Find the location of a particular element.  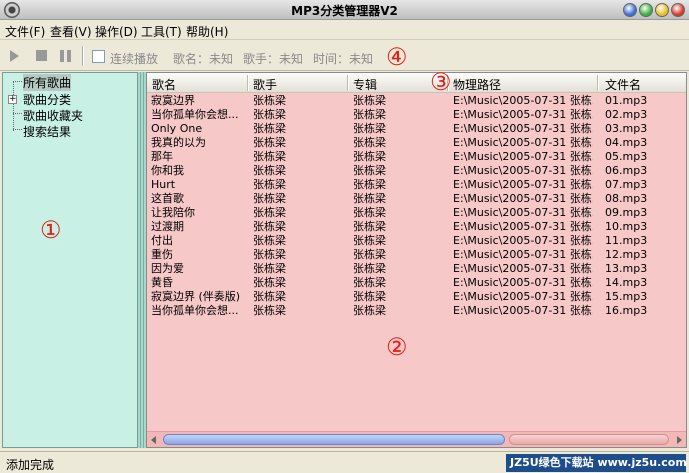

table-row: 黄昏 张栋梁 张栋梁 E:\Music\2005-07-31 张栋... 14.mp3 is located at coordinates (416, 283).